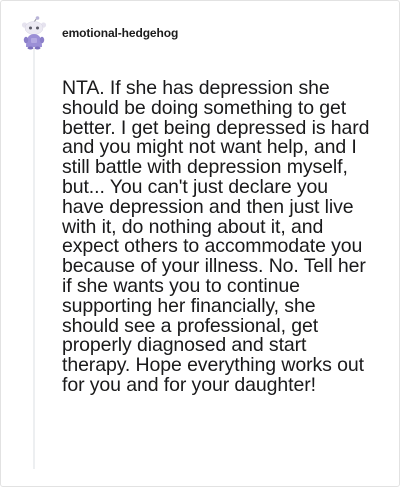 The width and height of the screenshot is (400, 487). What do you see at coordinates (34, 259) in the screenshot?
I see `thread-line` at bounding box center [34, 259].